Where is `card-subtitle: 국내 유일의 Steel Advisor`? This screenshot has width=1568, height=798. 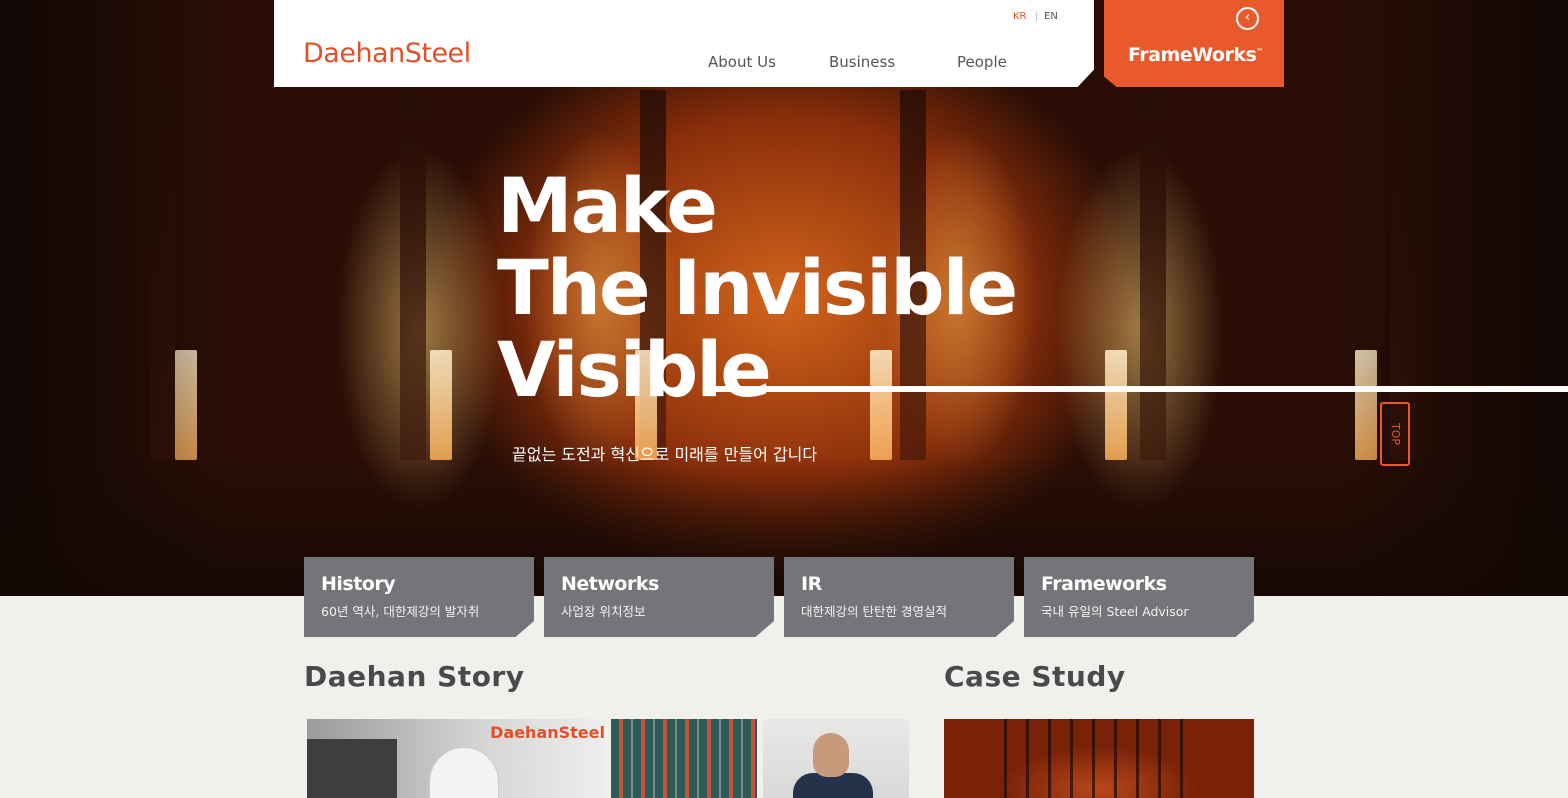
card-subtitle: 국내 유일의 Steel Advisor is located at coordinates (1115, 611).